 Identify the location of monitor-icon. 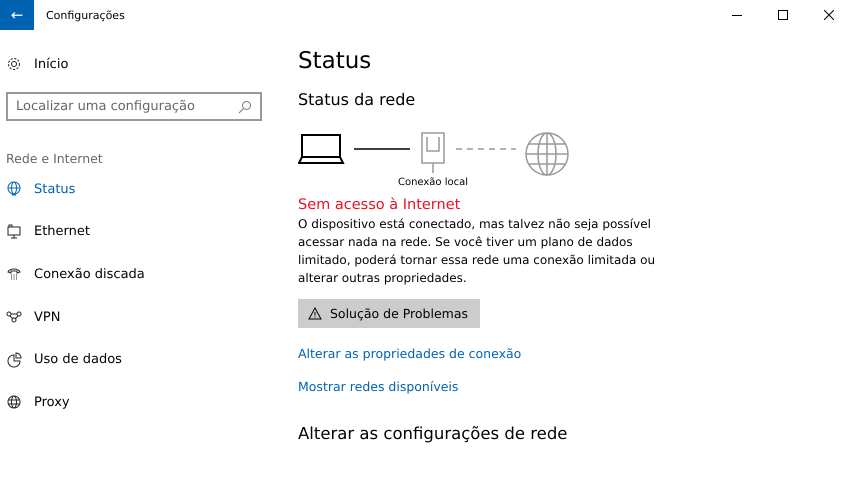
(14, 232).